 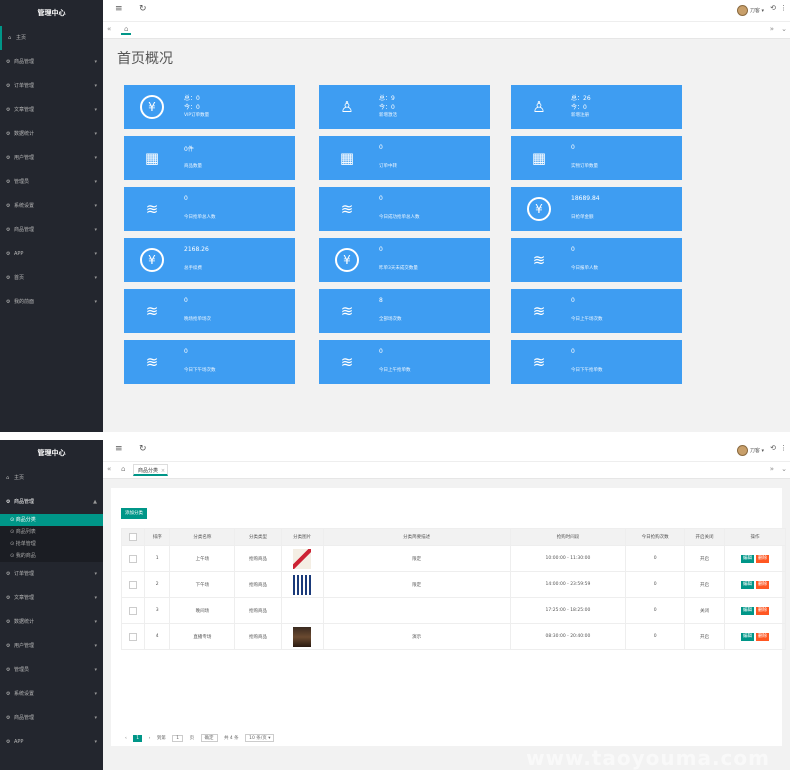 What do you see at coordinates (51, 278) in the screenshot?
I see `sidebar-item: ⚙ 首页 ▾` at bounding box center [51, 278].